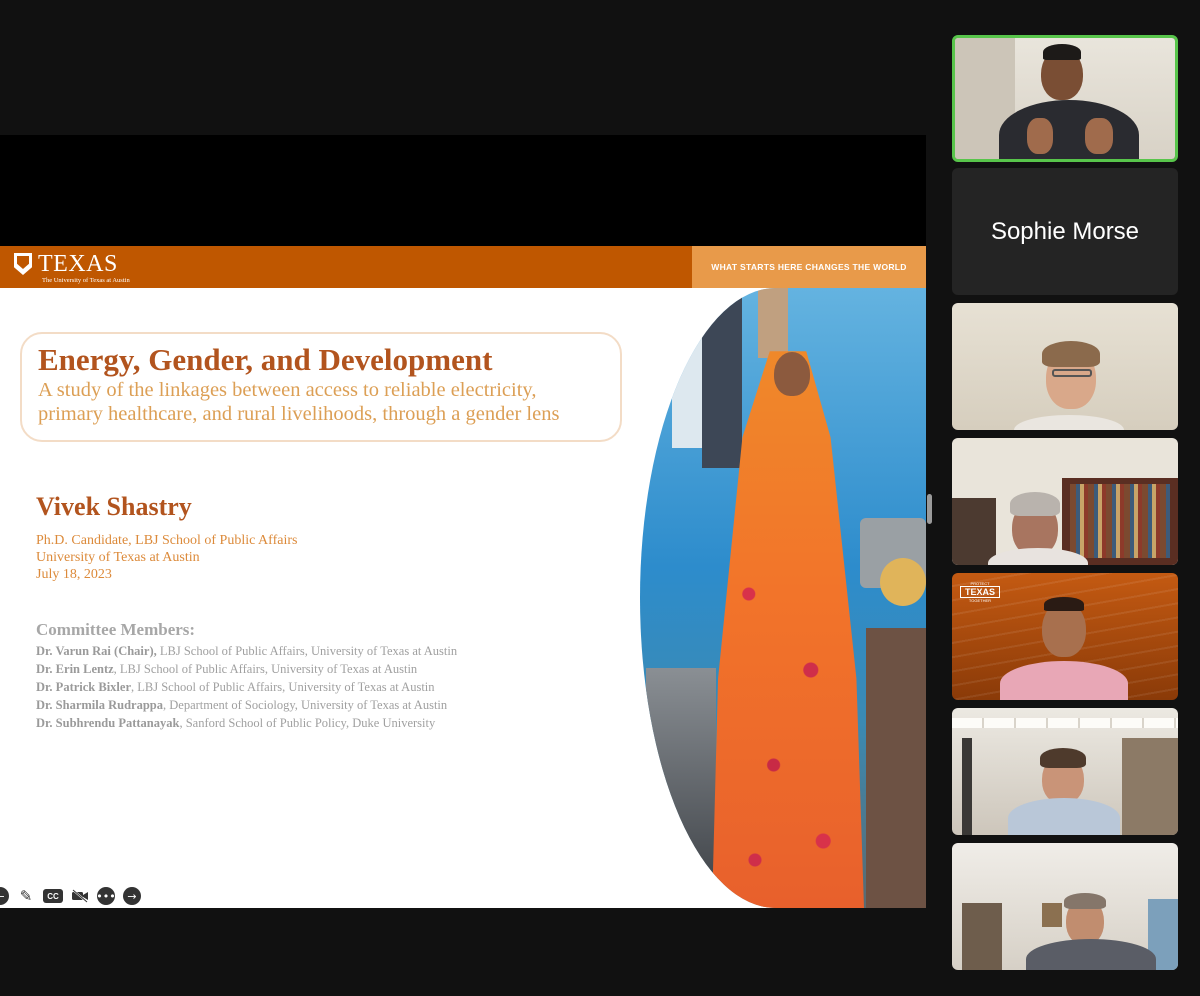 The width and height of the screenshot is (1200, 996). Describe the element at coordinates (265, 359) in the screenshot. I see `slide-title: Energy, Gender, and Development` at that location.